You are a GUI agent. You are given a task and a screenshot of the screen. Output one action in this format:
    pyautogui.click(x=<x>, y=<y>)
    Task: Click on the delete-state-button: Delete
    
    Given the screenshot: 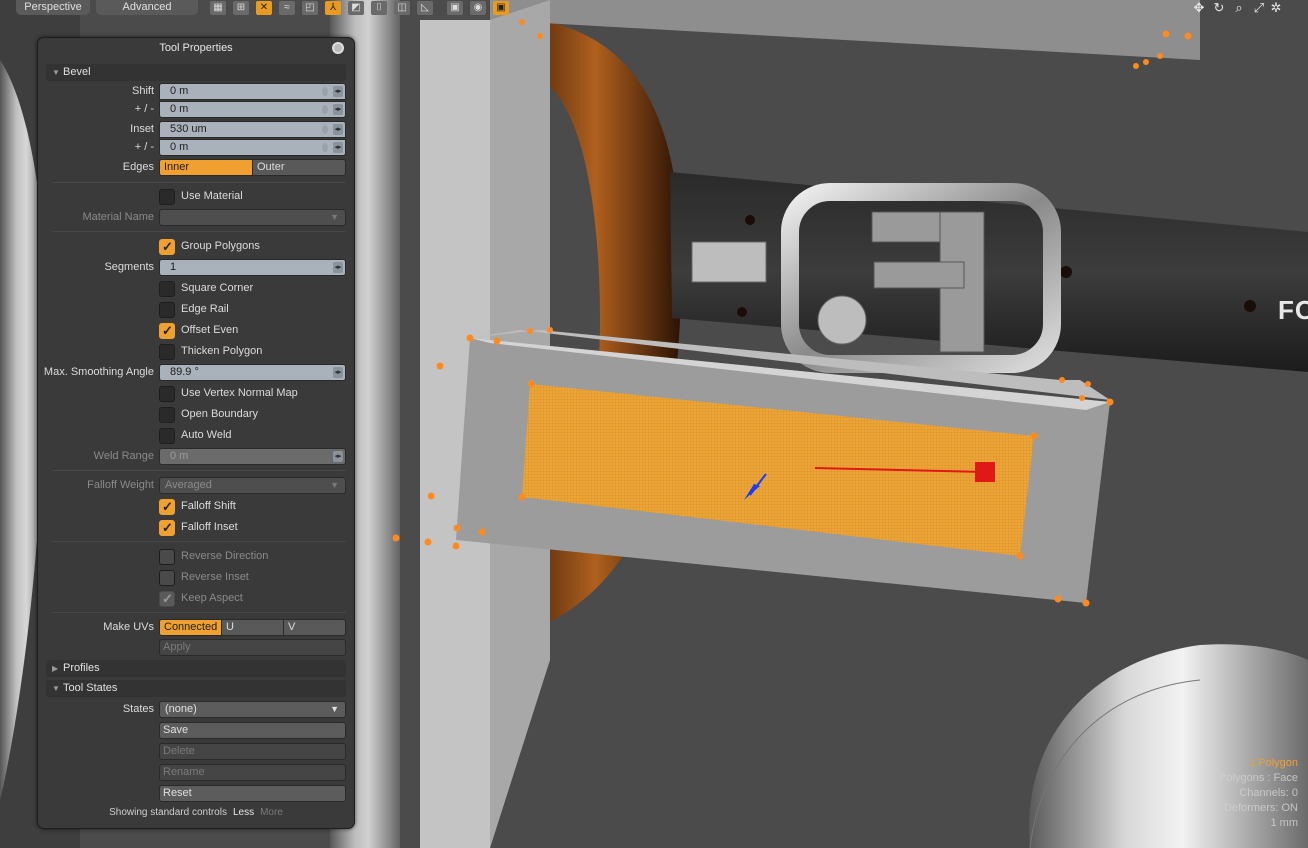 What is the action you would take?
    pyautogui.click(x=252, y=751)
    